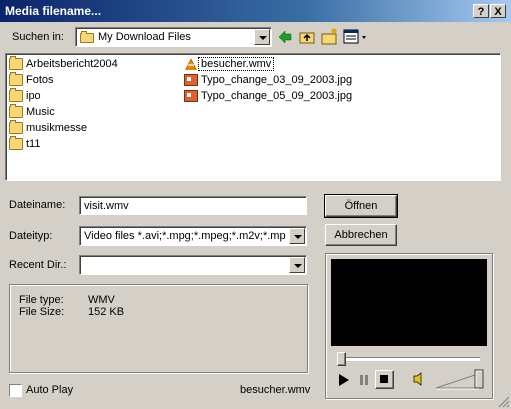  What do you see at coordinates (193, 265) in the screenshot?
I see `recent-dir-select` at bounding box center [193, 265].